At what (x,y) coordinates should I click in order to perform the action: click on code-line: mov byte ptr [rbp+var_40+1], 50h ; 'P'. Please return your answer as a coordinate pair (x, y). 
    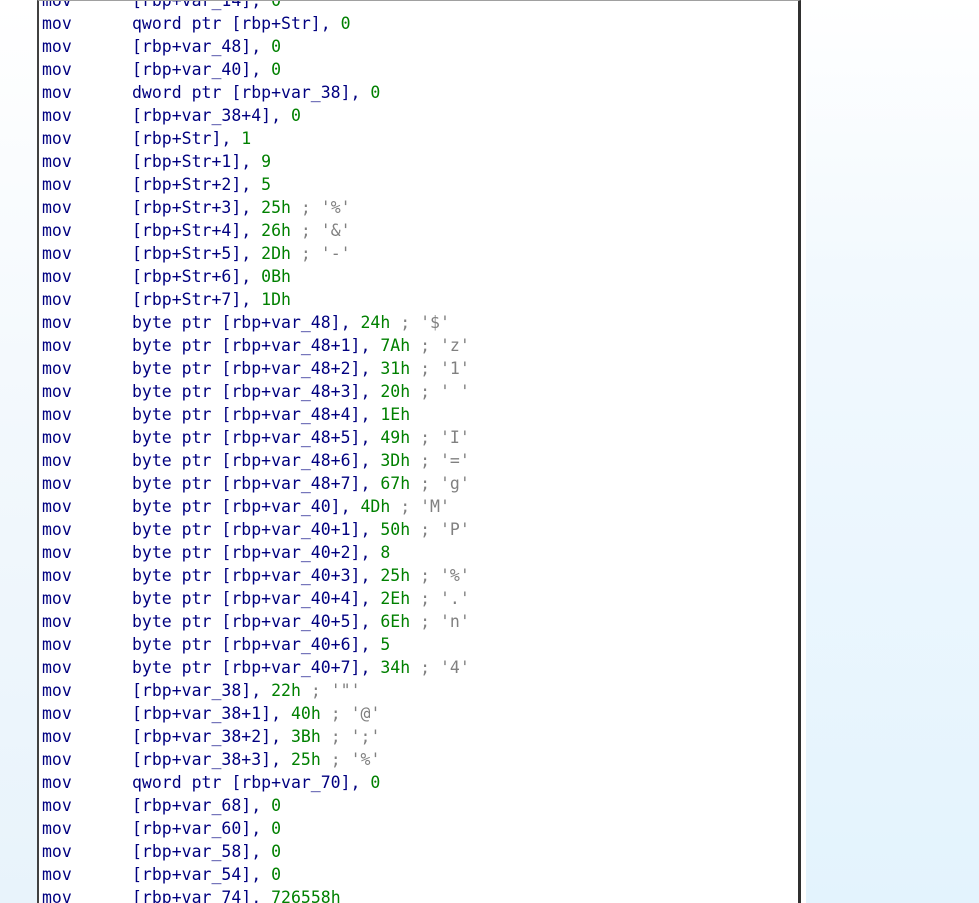
    Looking at the image, I should click on (420, 529).